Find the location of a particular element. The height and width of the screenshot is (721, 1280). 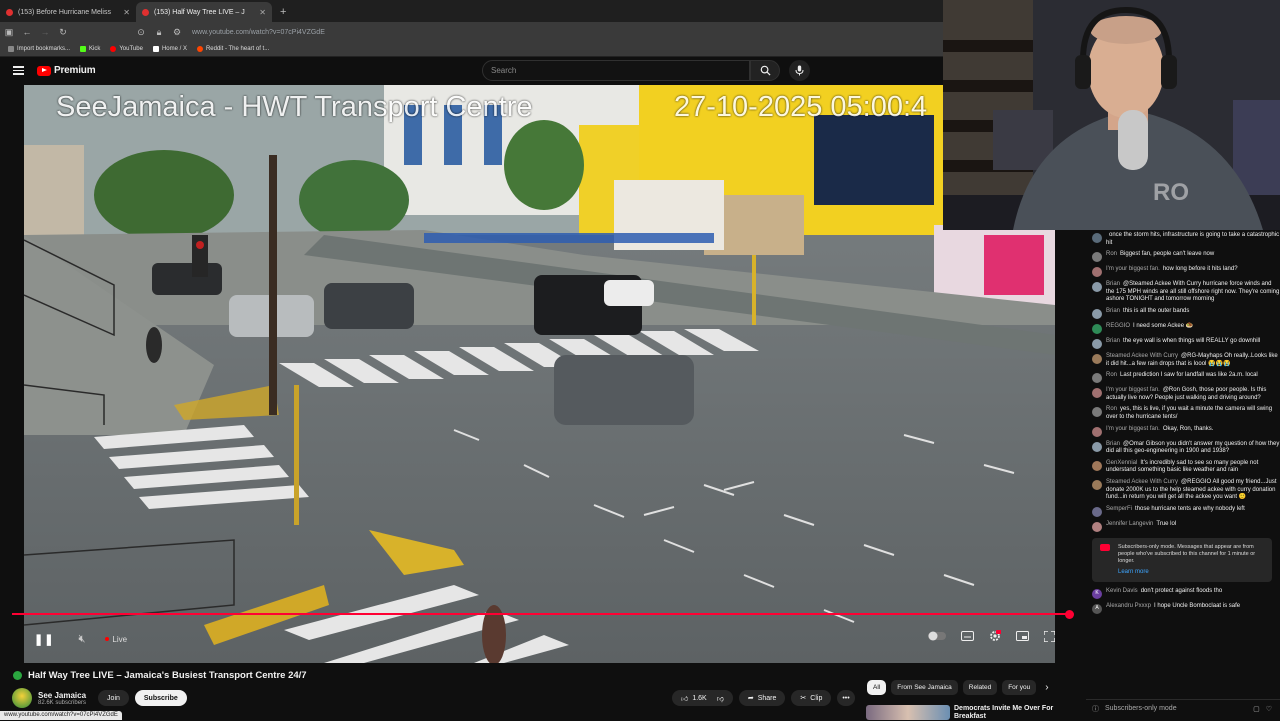

tune-icon: ⚙︎ is located at coordinates (177, 32).